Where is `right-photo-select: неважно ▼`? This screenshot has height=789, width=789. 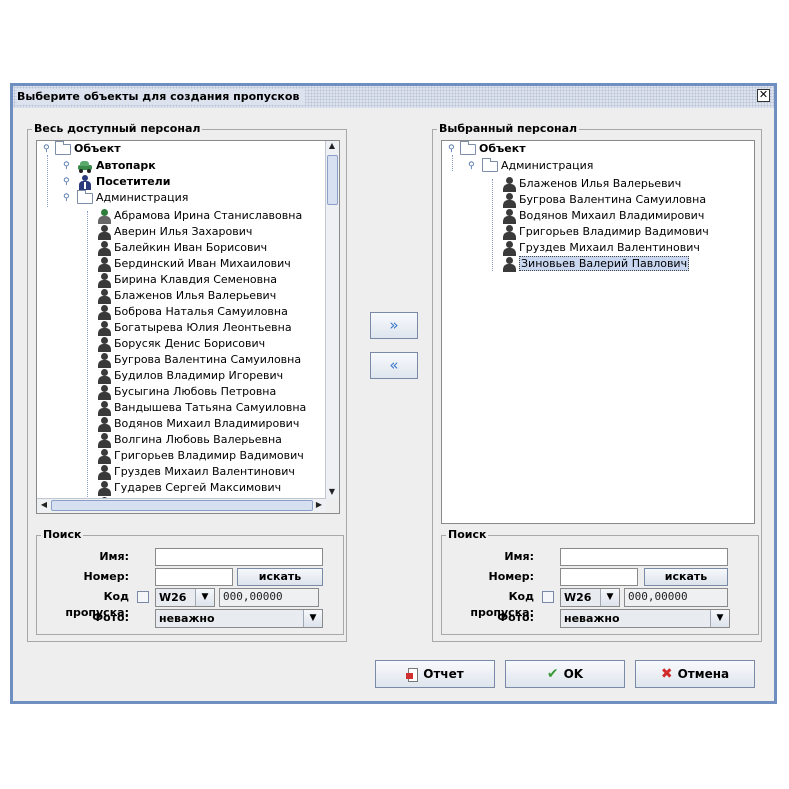
right-photo-select: неважно ▼ is located at coordinates (645, 618).